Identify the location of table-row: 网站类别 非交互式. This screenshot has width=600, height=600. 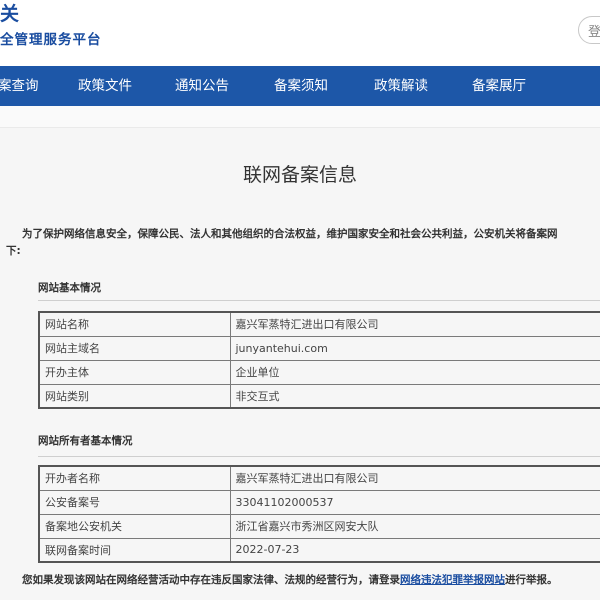
(319, 396).